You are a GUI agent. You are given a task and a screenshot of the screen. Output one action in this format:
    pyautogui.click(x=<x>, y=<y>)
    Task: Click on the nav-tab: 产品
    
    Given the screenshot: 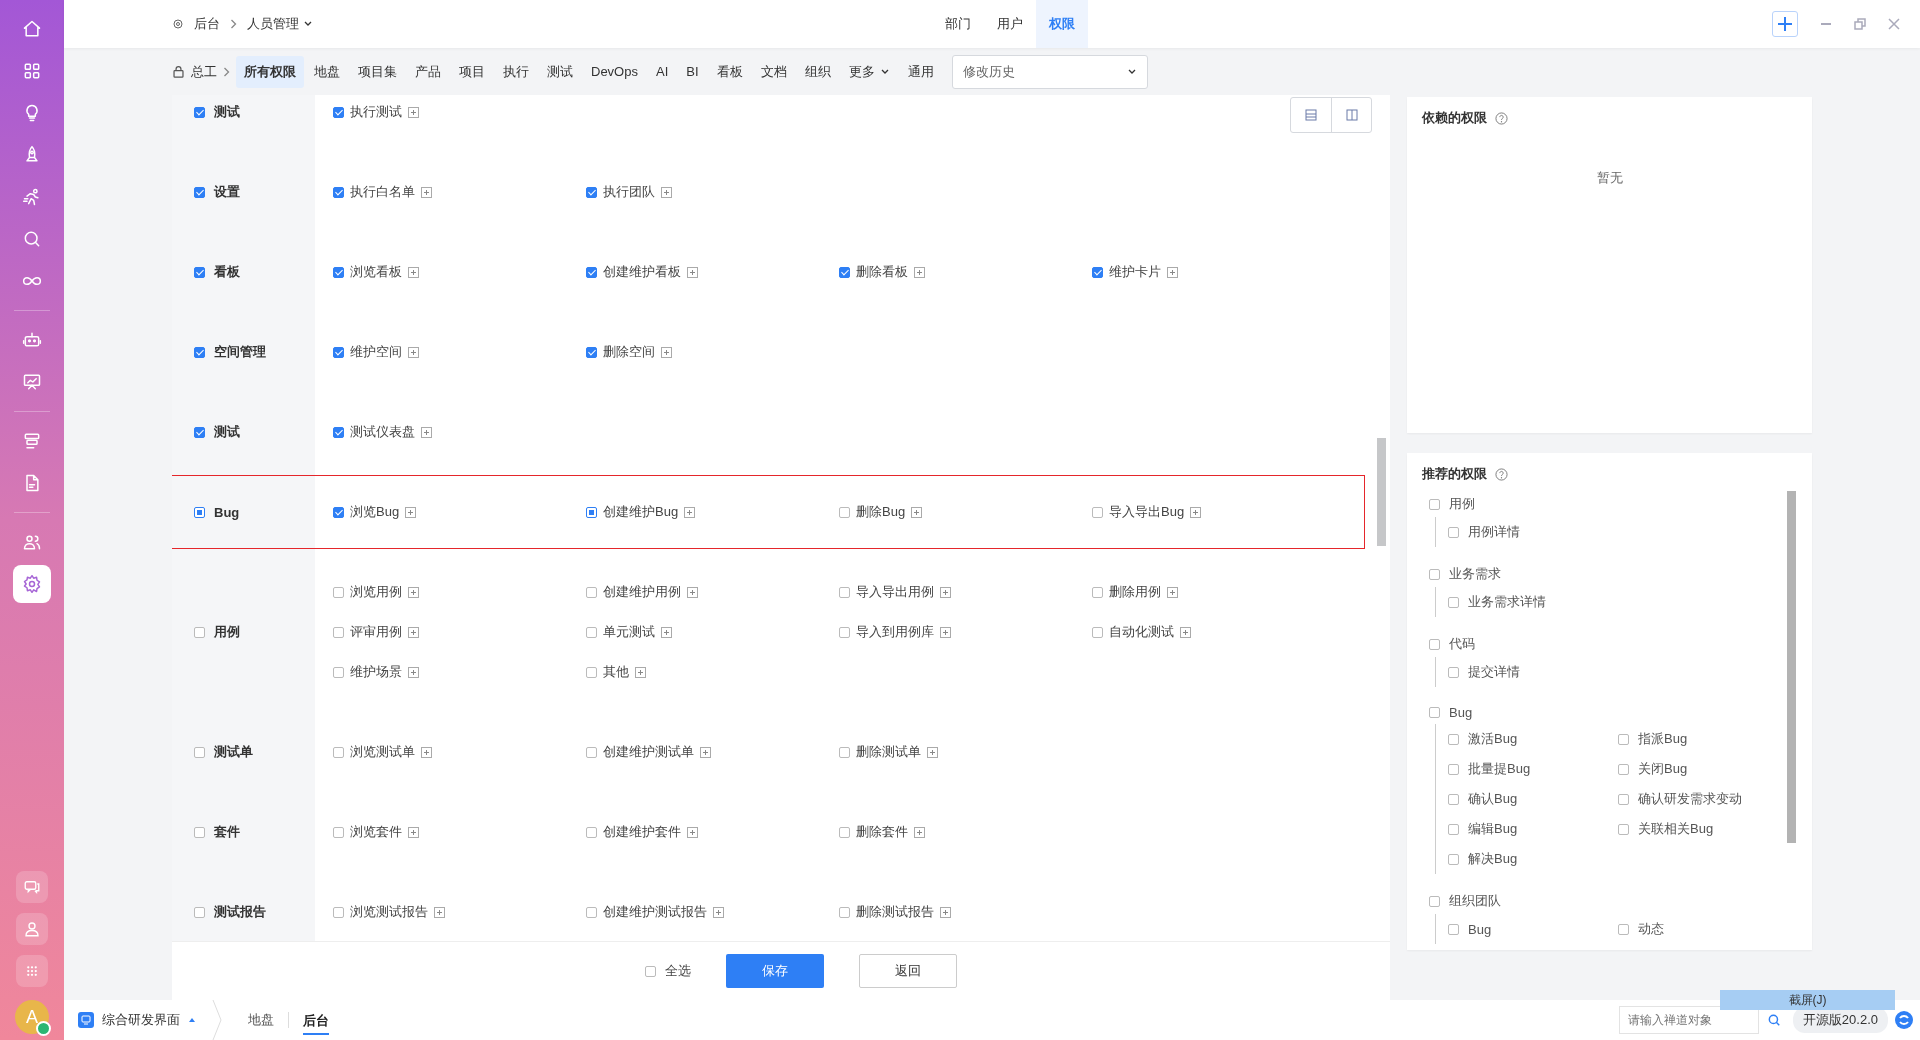 What is the action you would take?
    pyautogui.click(x=428, y=71)
    